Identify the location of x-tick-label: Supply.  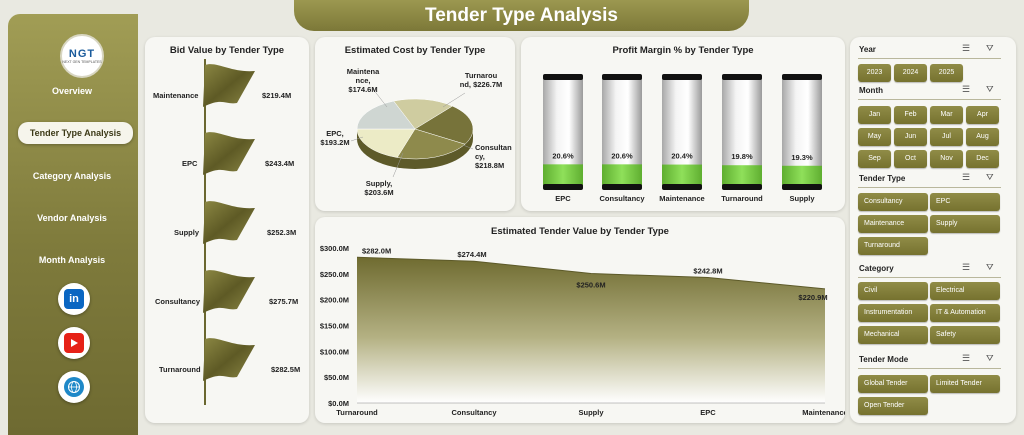
(591, 412).